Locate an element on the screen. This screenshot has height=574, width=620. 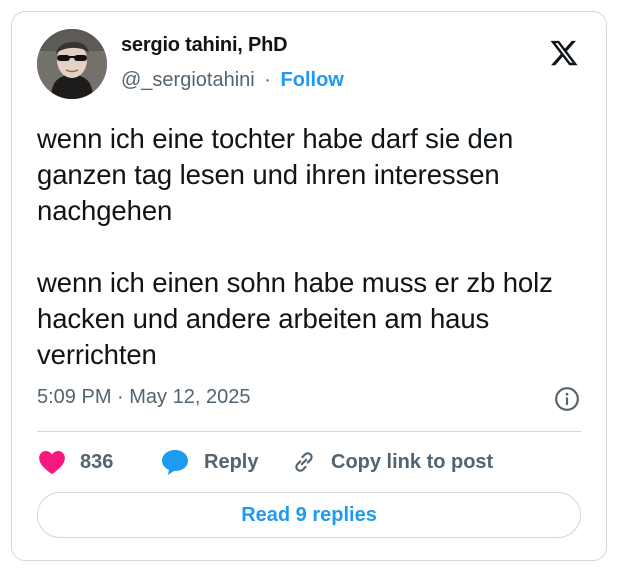
read-replies-label: Read 9 replies is located at coordinates (309, 514).